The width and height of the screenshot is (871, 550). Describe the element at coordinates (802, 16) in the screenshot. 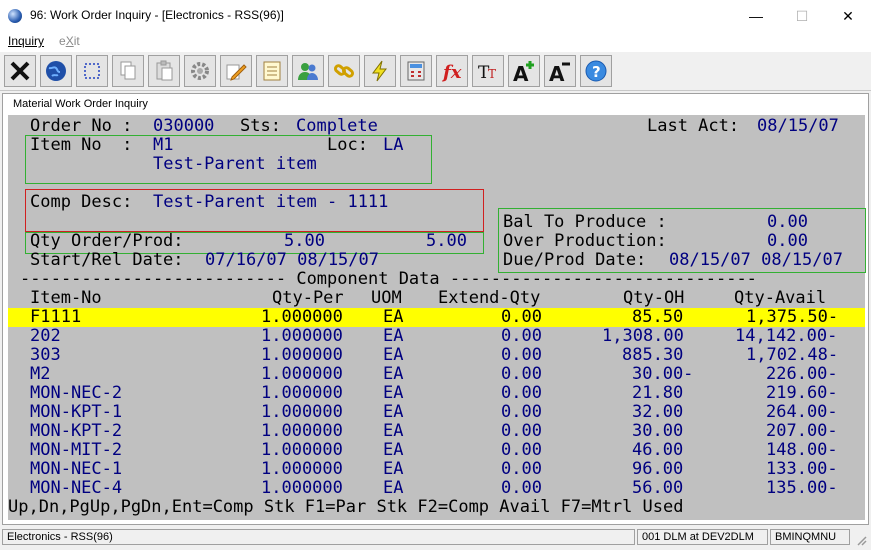

I see `maximize-button: ☐` at that location.